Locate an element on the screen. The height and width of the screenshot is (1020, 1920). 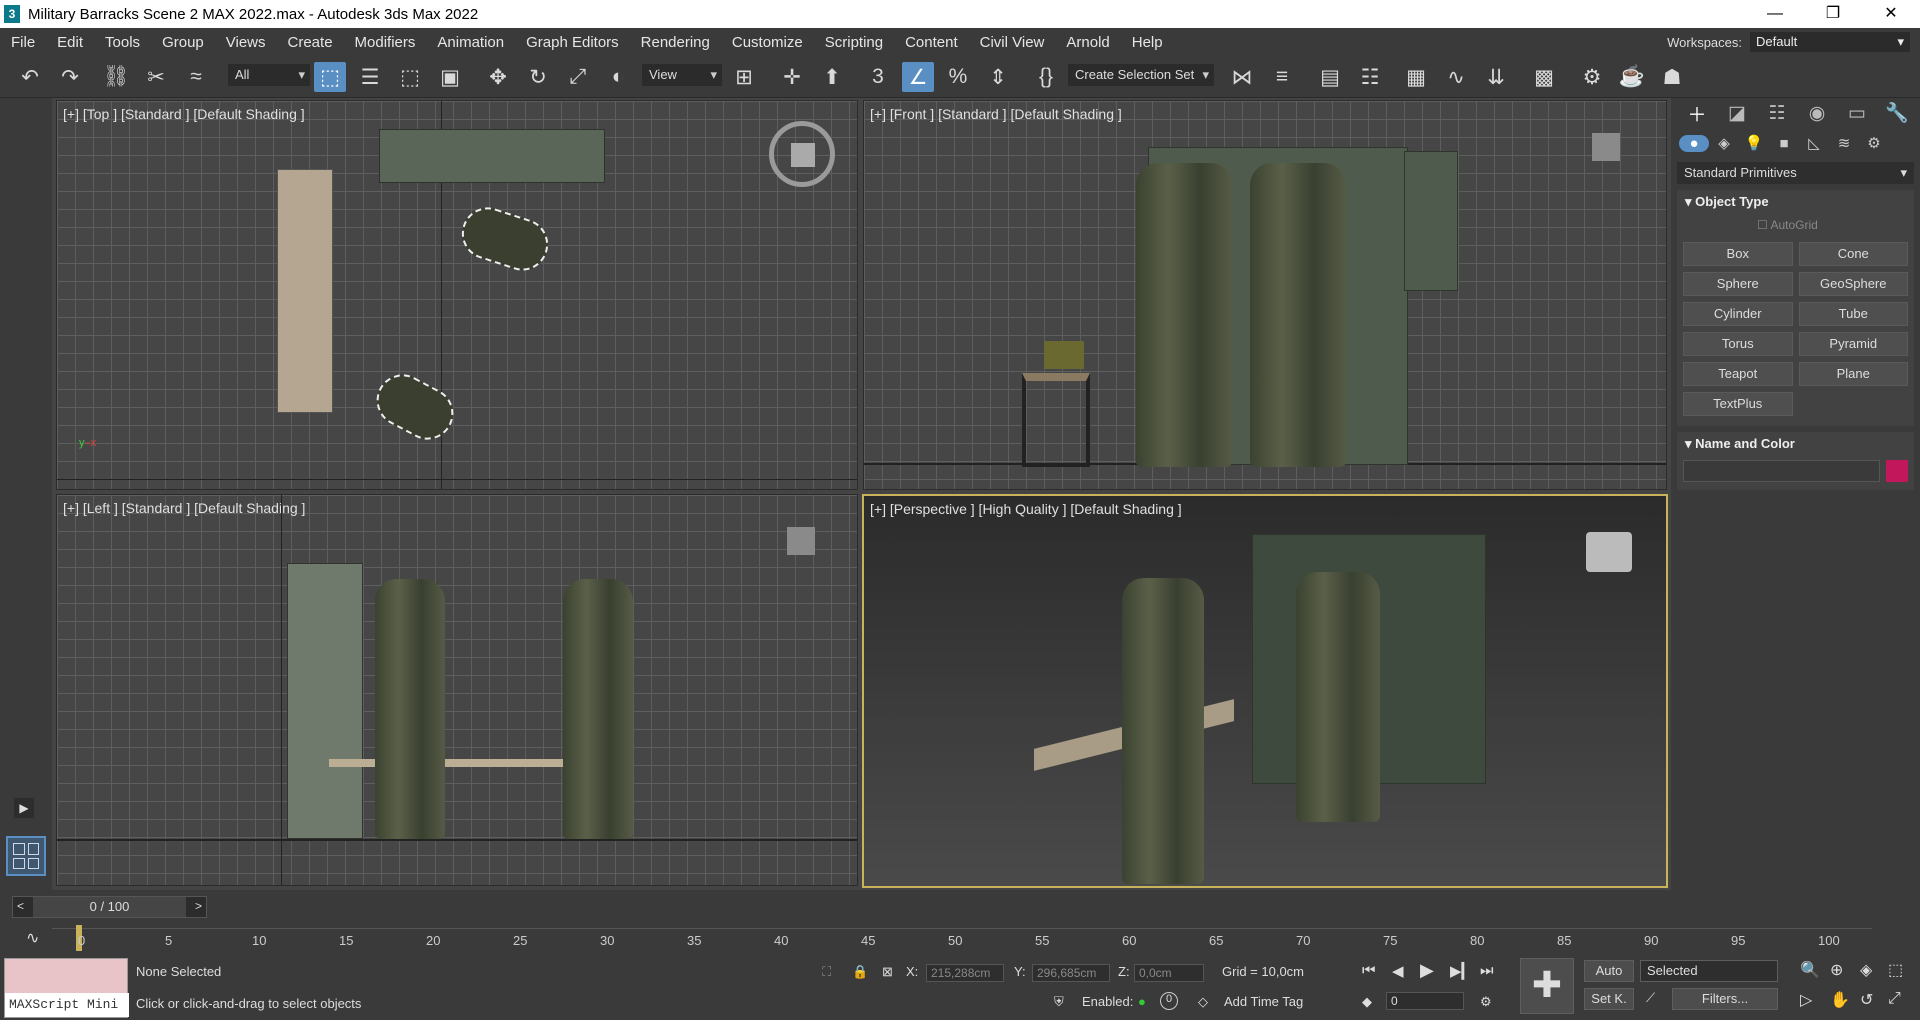
object-name-input is located at coordinates (1781, 471).